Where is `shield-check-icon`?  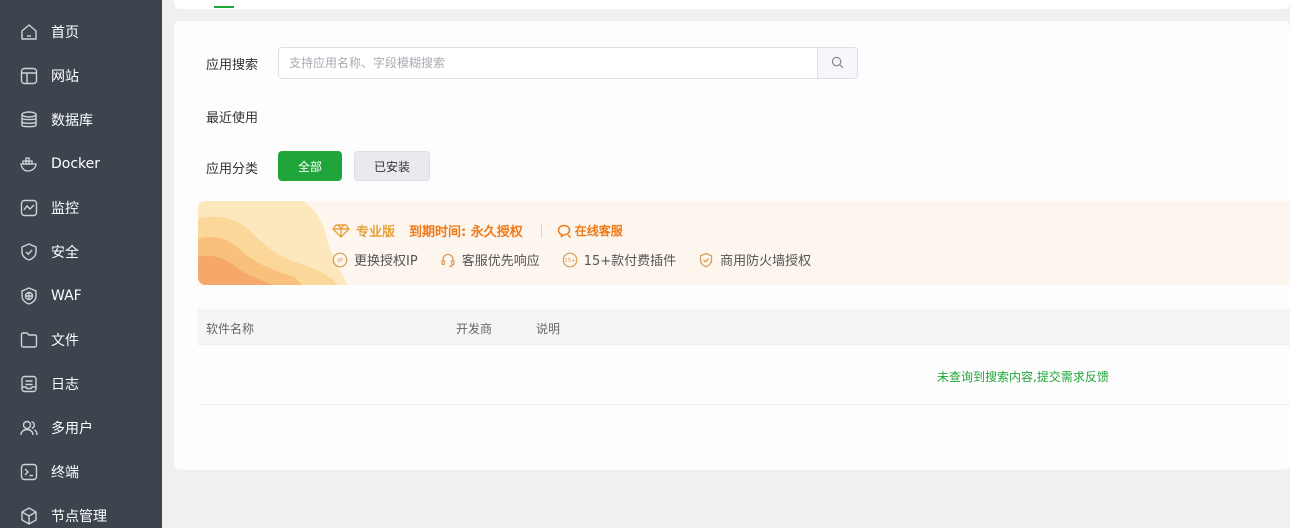
shield-check-icon is located at coordinates (706, 259).